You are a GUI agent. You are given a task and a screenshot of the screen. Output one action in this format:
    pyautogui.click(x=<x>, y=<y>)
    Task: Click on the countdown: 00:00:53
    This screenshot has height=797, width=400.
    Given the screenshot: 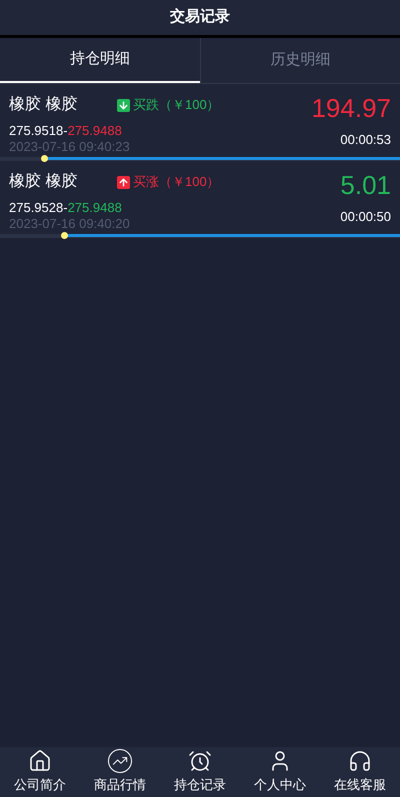 What is the action you would take?
    pyautogui.click(x=365, y=140)
    